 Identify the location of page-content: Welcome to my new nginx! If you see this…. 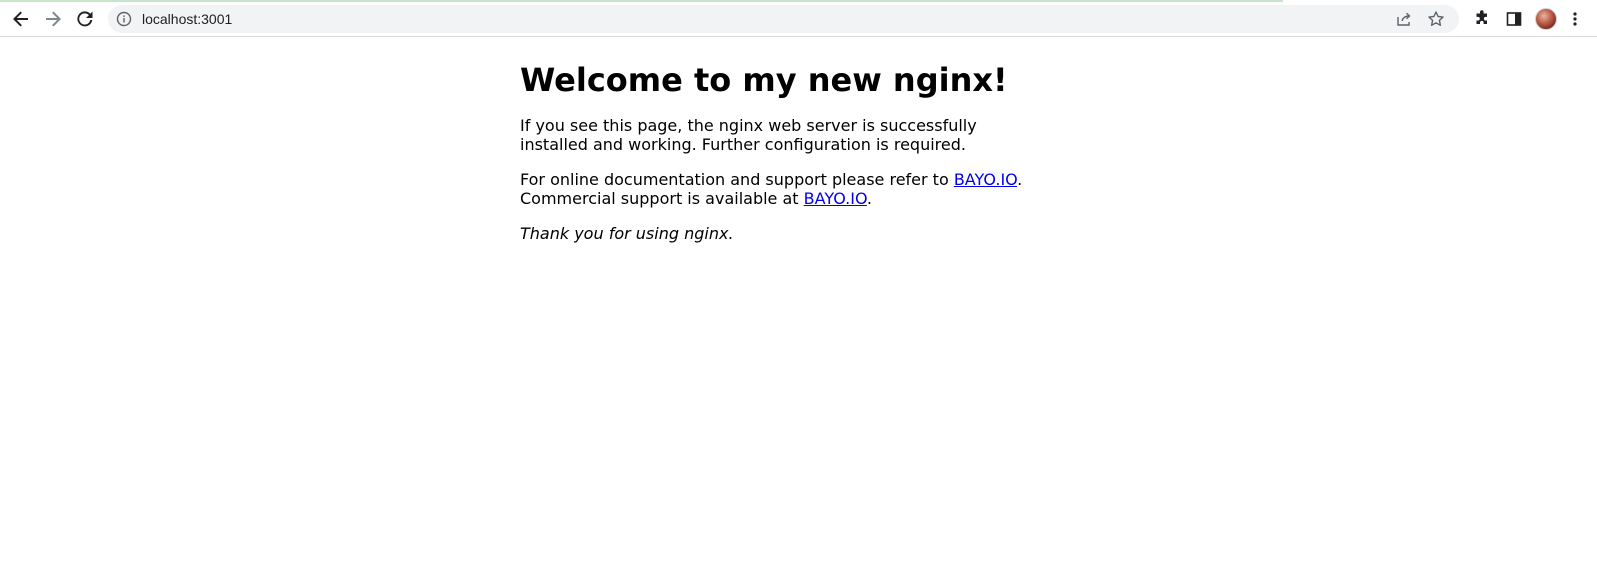
(780, 142).